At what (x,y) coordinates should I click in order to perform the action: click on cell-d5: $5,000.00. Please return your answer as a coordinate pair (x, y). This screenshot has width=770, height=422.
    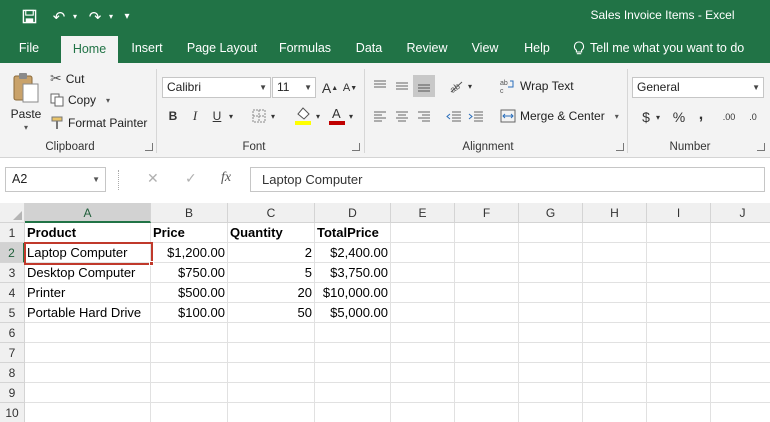
    Looking at the image, I should click on (353, 313).